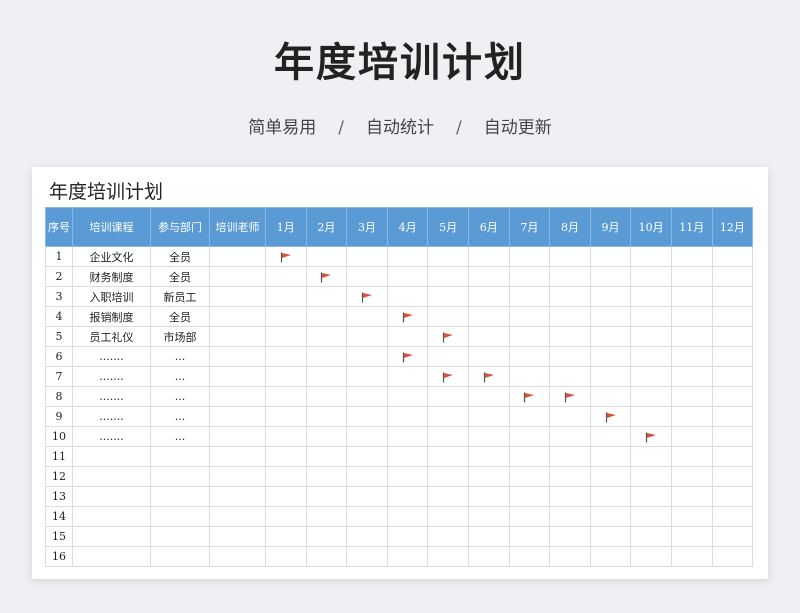 This screenshot has height=613, width=800. What do you see at coordinates (180, 316) in the screenshot?
I see `department-cell: 全员` at bounding box center [180, 316].